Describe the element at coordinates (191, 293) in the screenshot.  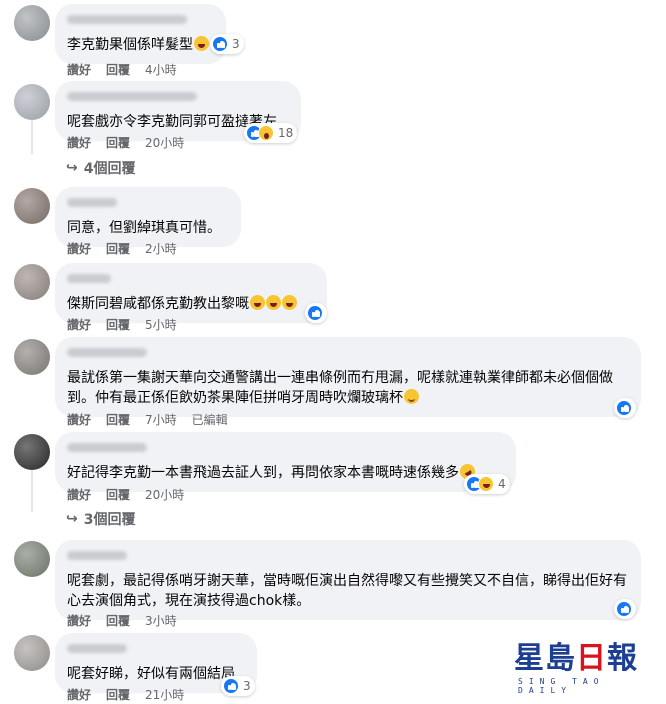
I see `comment-bubble: 傑斯同碧咸都係克勤教出黎嘅` at that location.